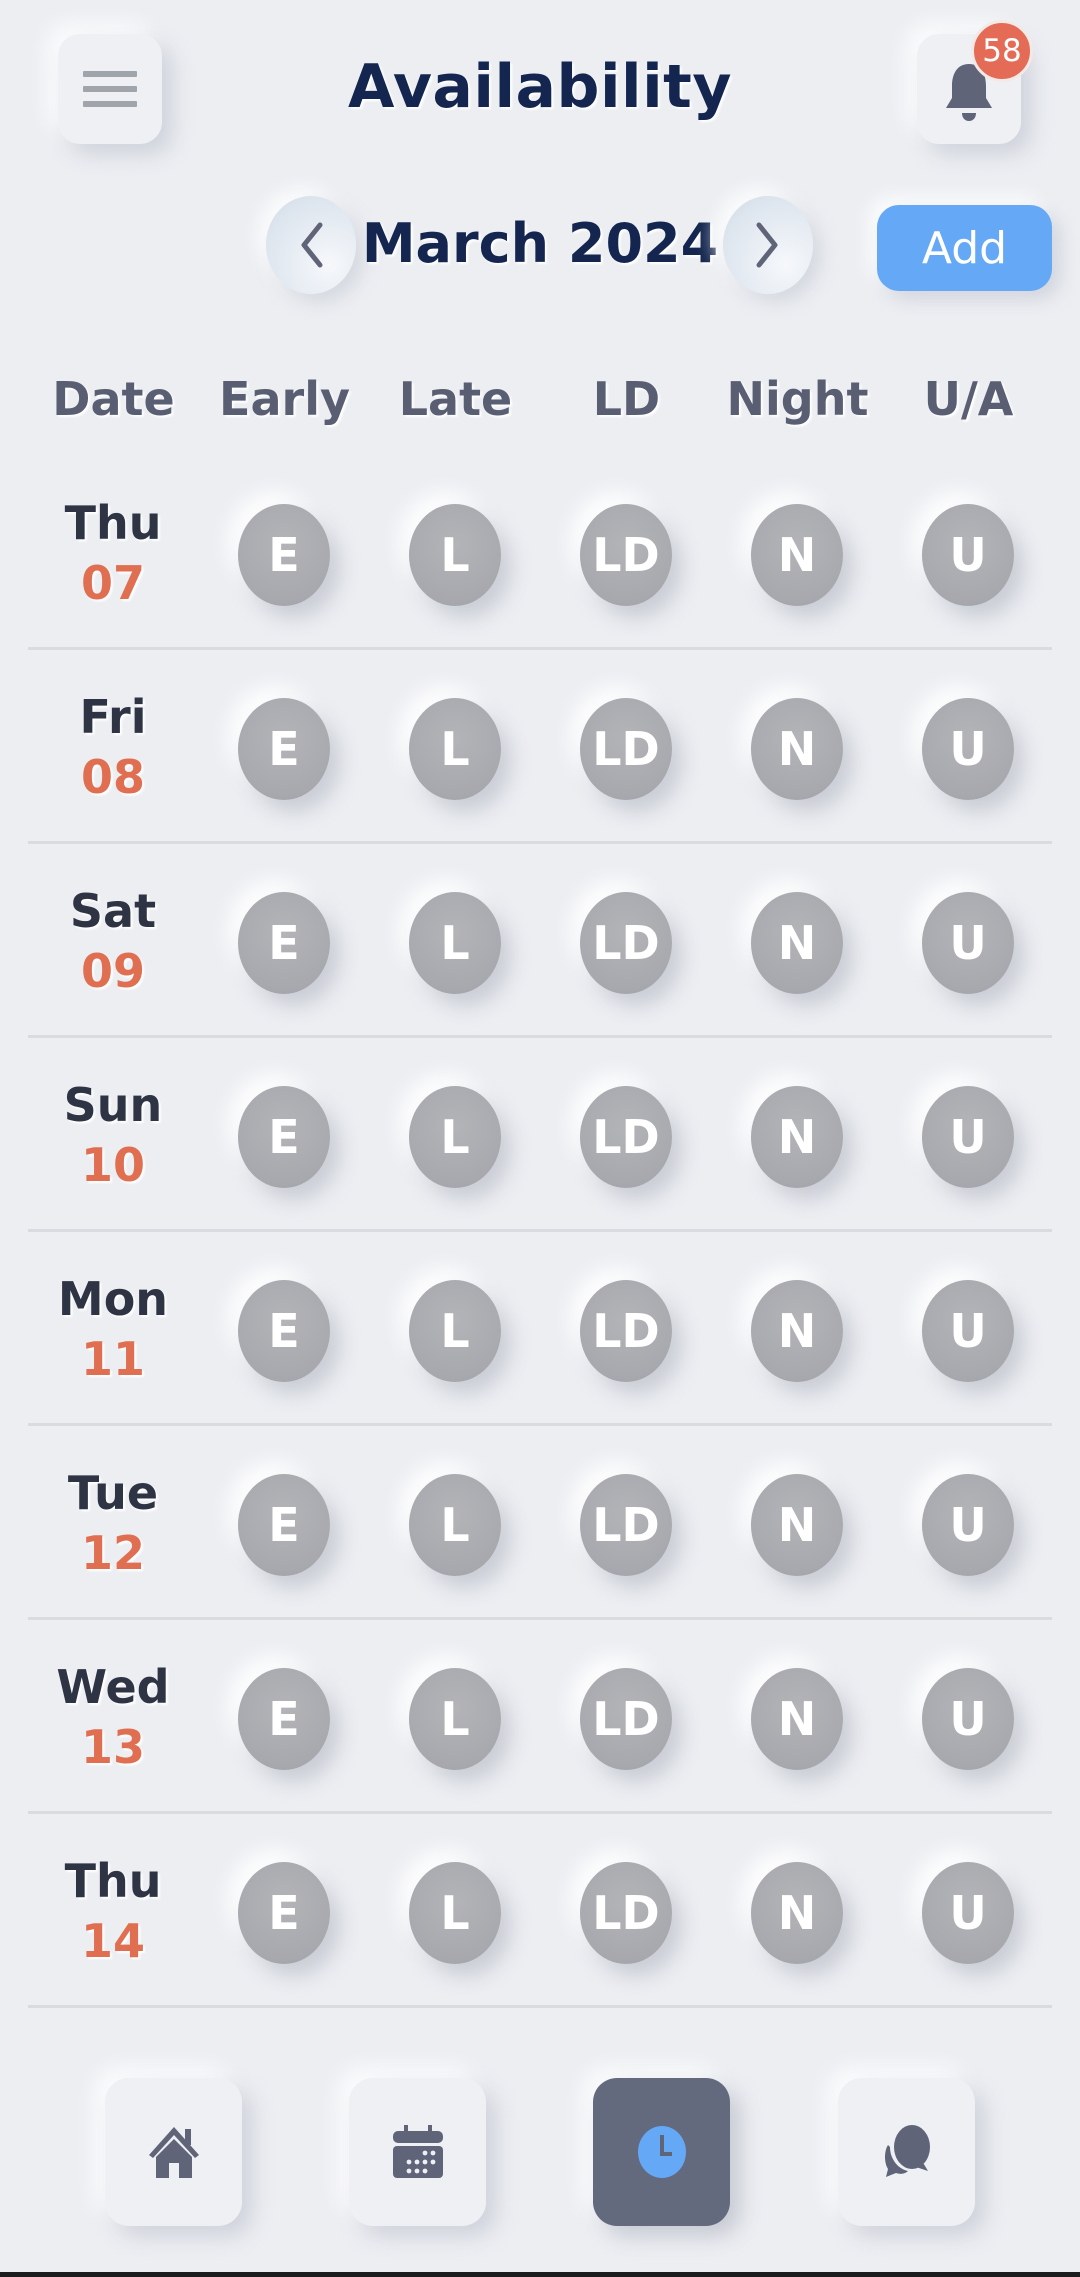  What do you see at coordinates (113, 553) in the screenshot?
I see `date-cell: Thu 07` at bounding box center [113, 553].